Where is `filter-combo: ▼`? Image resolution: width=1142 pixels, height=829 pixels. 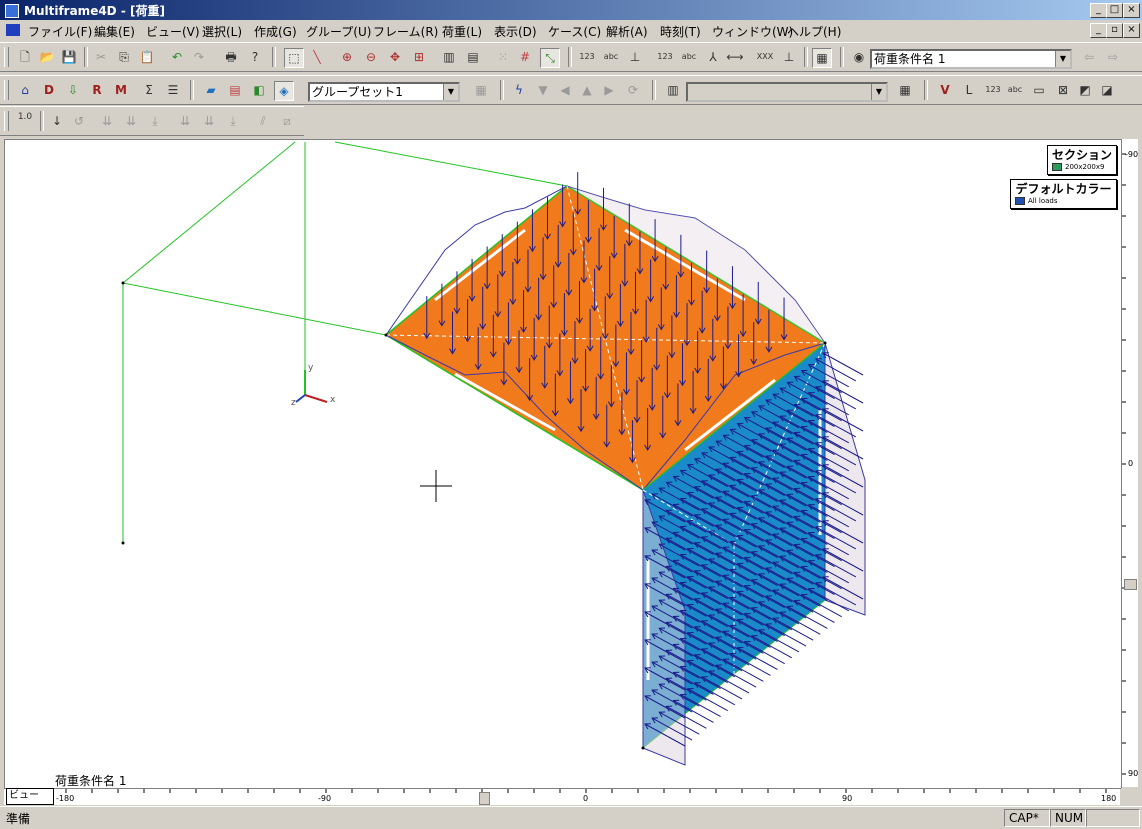 filter-combo: ▼ is located at coordinates (787, 92).